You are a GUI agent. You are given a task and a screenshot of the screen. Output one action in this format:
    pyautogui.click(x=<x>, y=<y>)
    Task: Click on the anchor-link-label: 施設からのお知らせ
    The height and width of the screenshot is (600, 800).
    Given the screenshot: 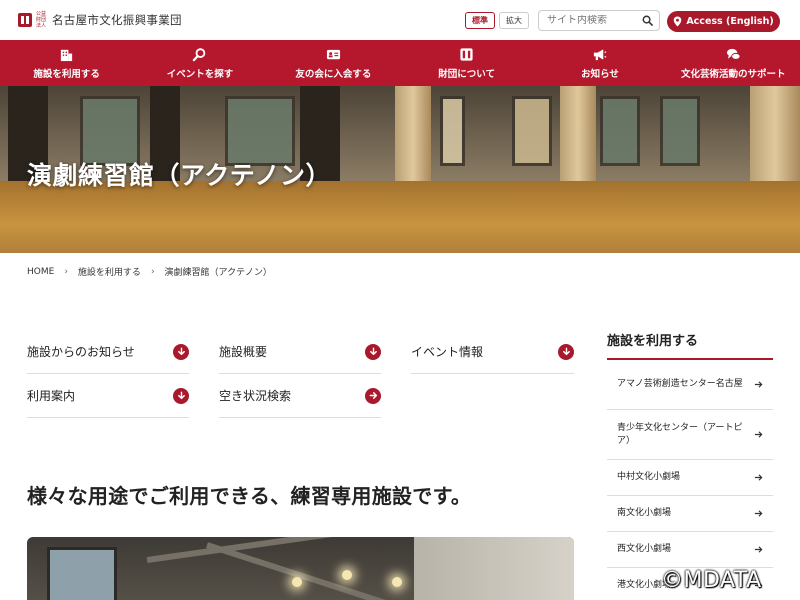 What is the action you would take?
    pyautogui.click(x=81, y=352)
    